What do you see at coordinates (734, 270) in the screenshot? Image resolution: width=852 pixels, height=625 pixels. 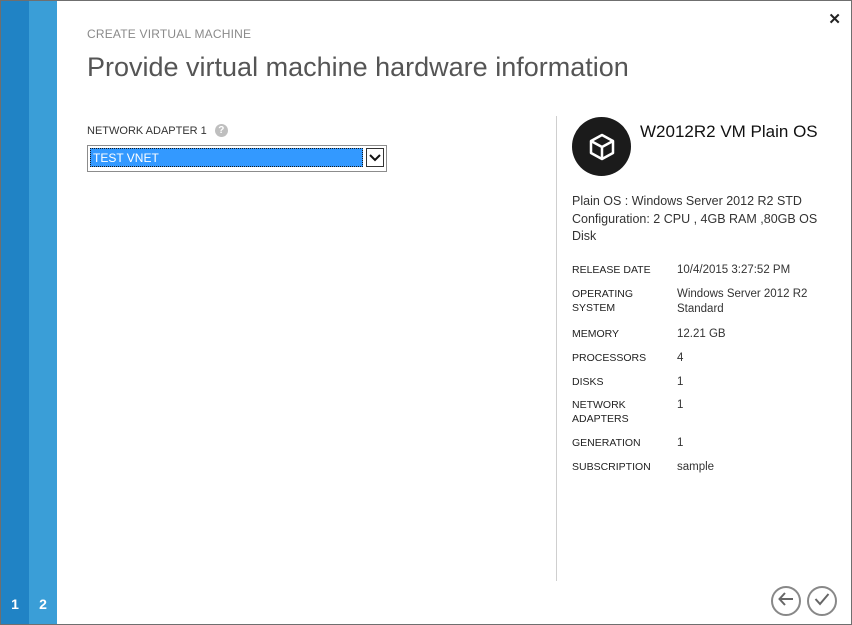 I see `property-value: 10/4/2015 3:27:52 PM` at bounding box center [734, 270].